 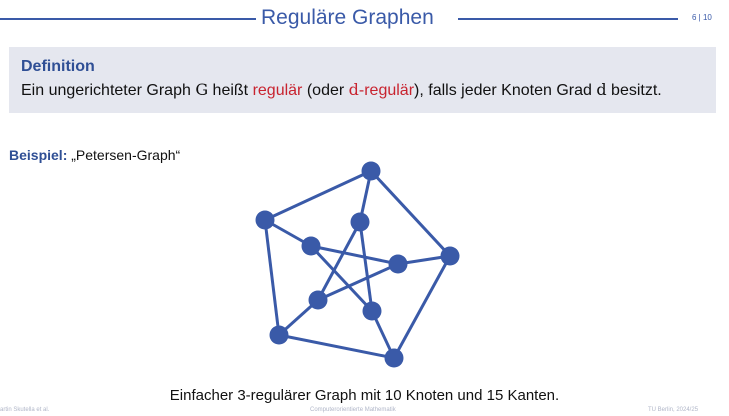 What do you see at coordinates (673, 410) in the screenshot?
I see `footer-institution: TU Berlin, 2024/25` at bounding box center [673, 410].